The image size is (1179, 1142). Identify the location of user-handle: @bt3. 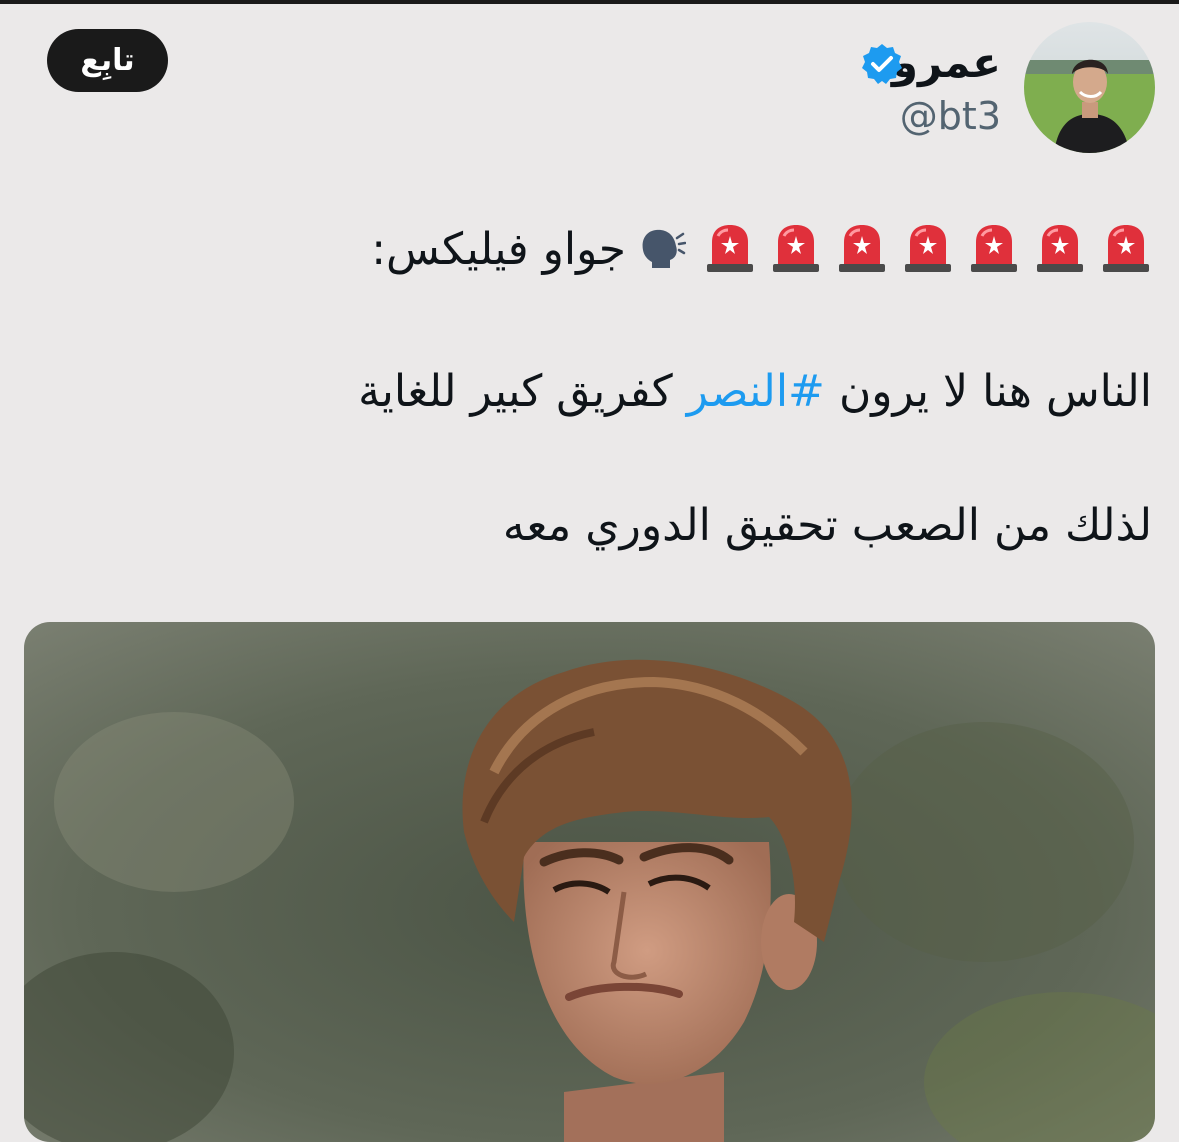
(950, 116).